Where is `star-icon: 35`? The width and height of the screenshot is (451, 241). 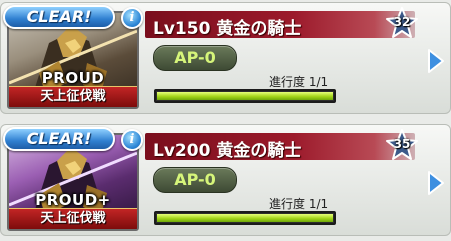 star-icon: 35 is located at coordinates (402, 145).